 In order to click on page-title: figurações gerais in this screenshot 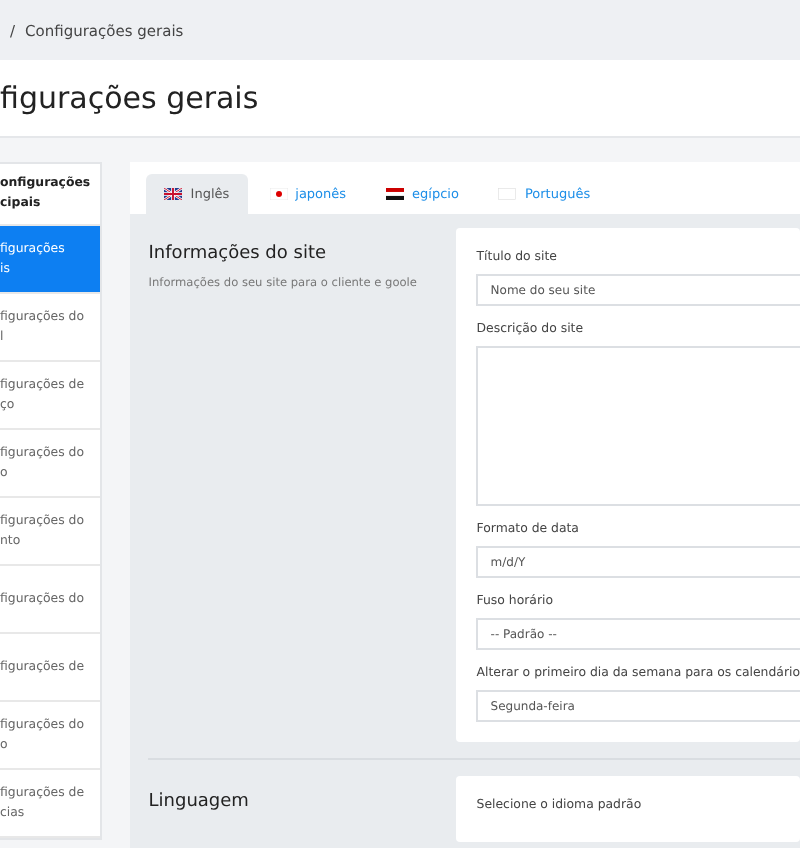, I will do `click(129, 98)`.